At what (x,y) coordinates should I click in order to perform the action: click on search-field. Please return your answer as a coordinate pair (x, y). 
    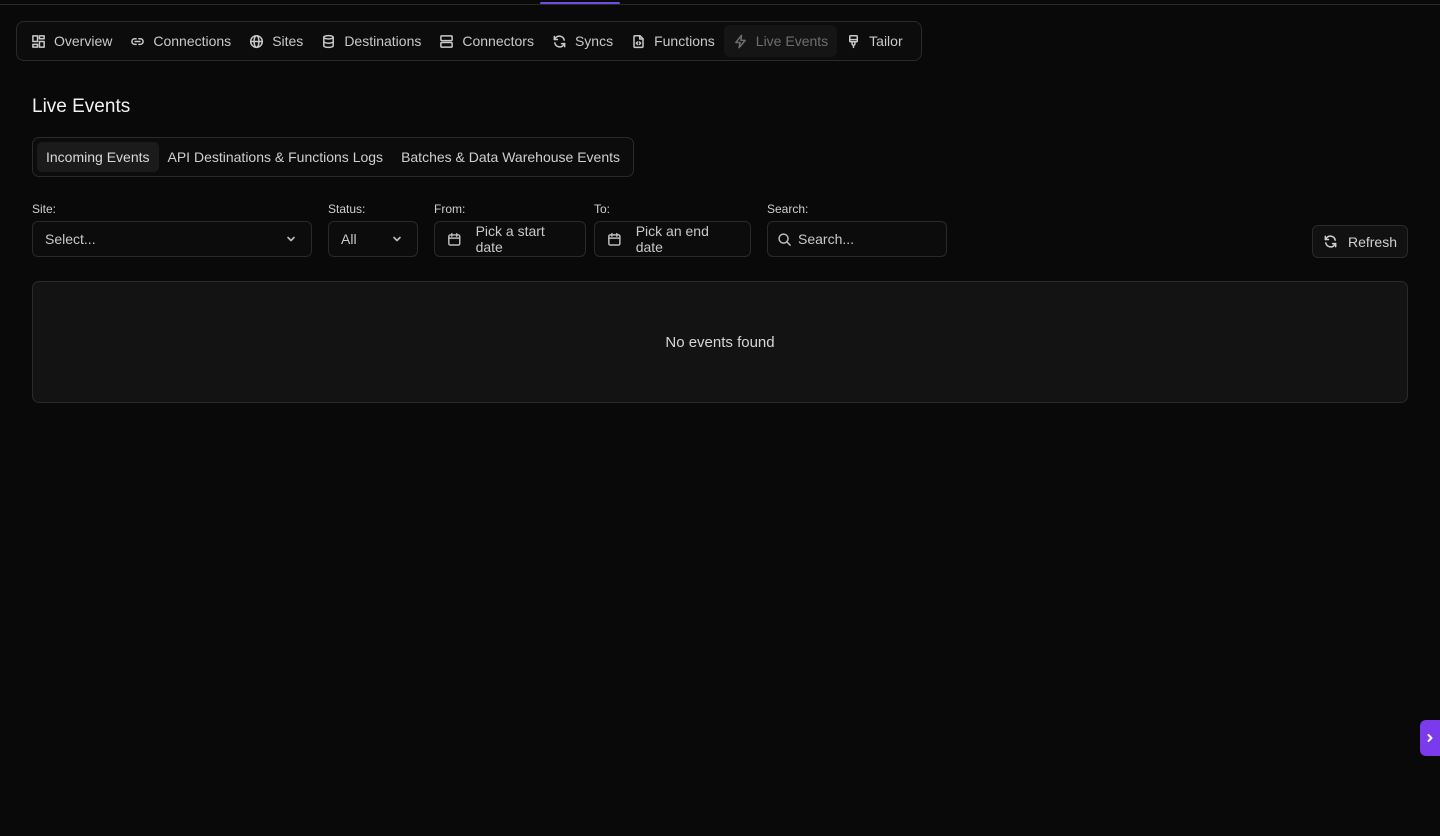
    Looking at the image, I should click on (857, 239).